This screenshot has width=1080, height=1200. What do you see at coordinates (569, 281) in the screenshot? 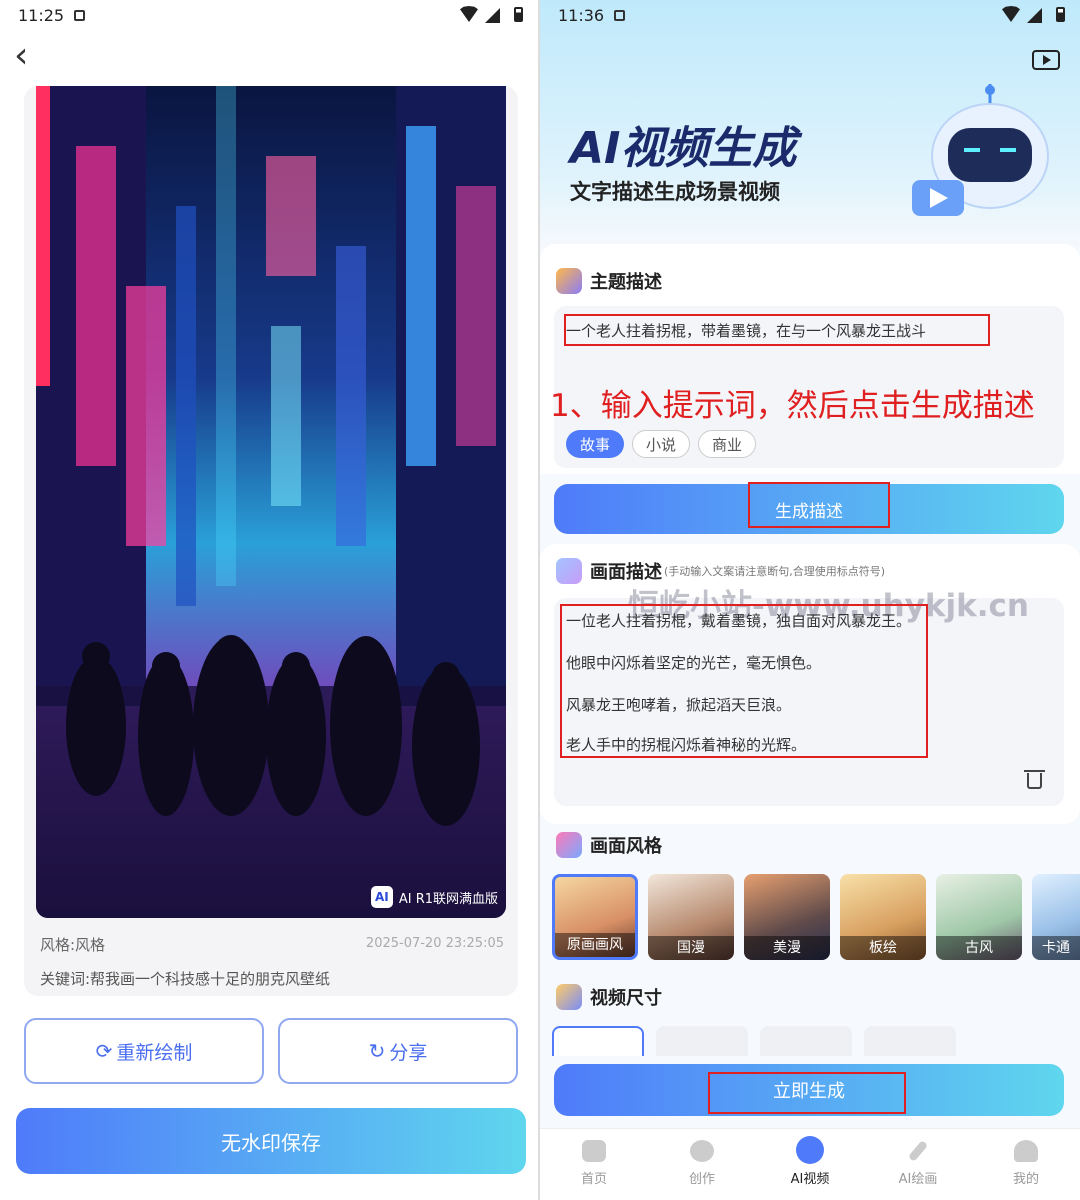
I see `theme-icon` at bounding box center [569, 281].